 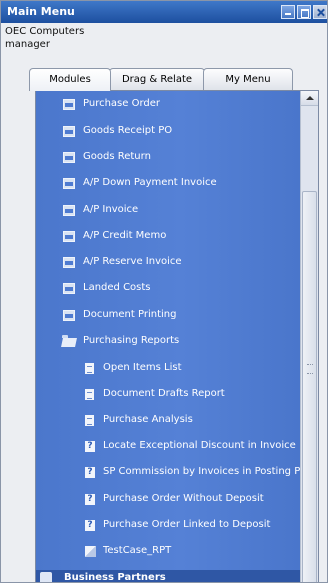 What do you see at coordinates (41, 11) in the screenshot?
I see `window-title: Main Menu` at bounding box center [41, 11].